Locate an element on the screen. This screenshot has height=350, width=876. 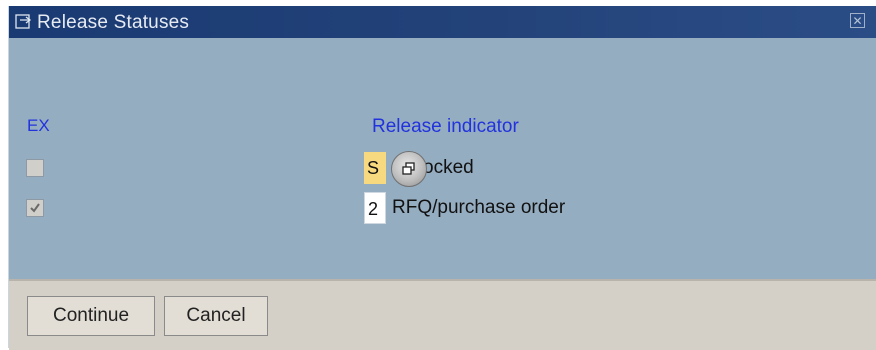
possible-entries-icon is located at coordinates (409, 169).